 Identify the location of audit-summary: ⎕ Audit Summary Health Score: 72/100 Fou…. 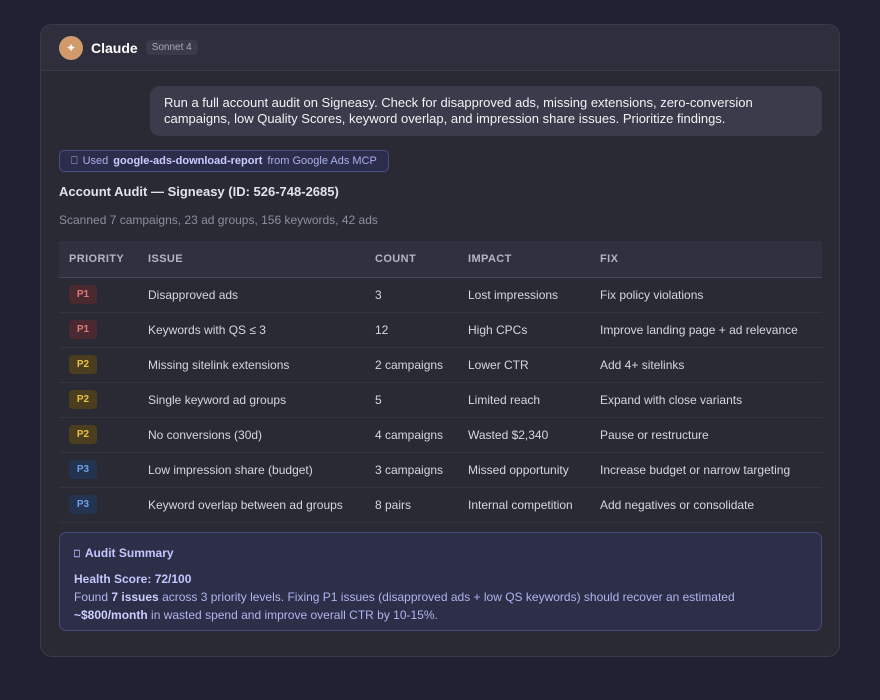
(440, 581).